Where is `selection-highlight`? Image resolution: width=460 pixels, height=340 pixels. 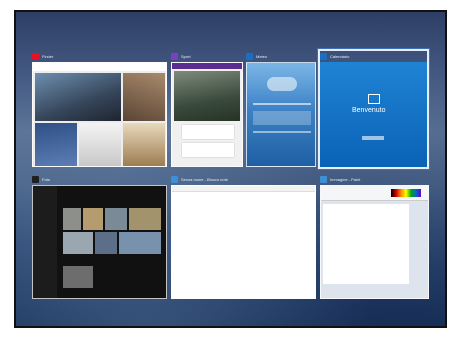
selection-highlight is located at coordinates (373, 109).